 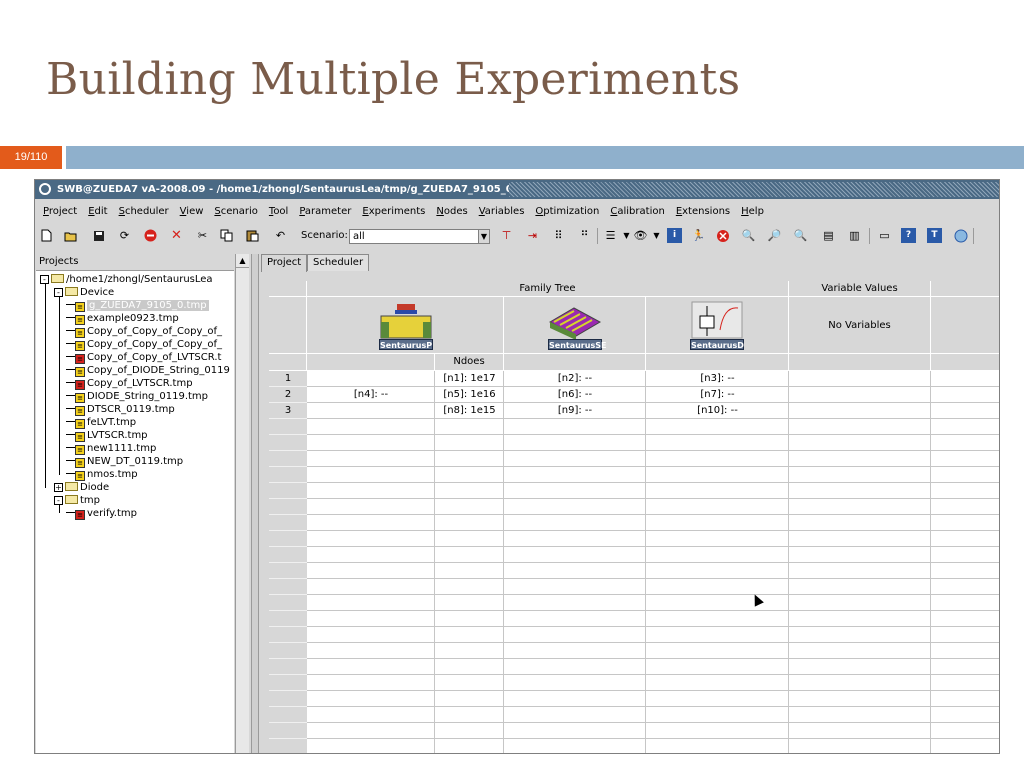 What do you see at coordinates (124, 235) in the screenshot?
I see `refresh-icon: ⟳` at bounding box center [124, 235].